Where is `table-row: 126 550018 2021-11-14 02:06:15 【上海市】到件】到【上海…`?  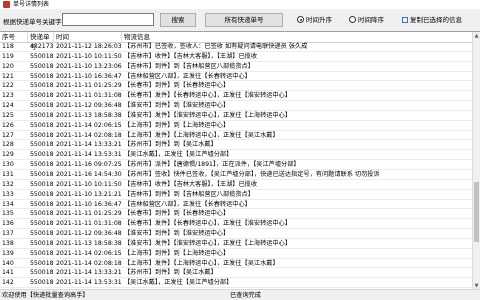 table-row: 126 550018 2021-11-14 02:06:15 【上海市】到件】到【上海… is located at coordinates (236, 126).